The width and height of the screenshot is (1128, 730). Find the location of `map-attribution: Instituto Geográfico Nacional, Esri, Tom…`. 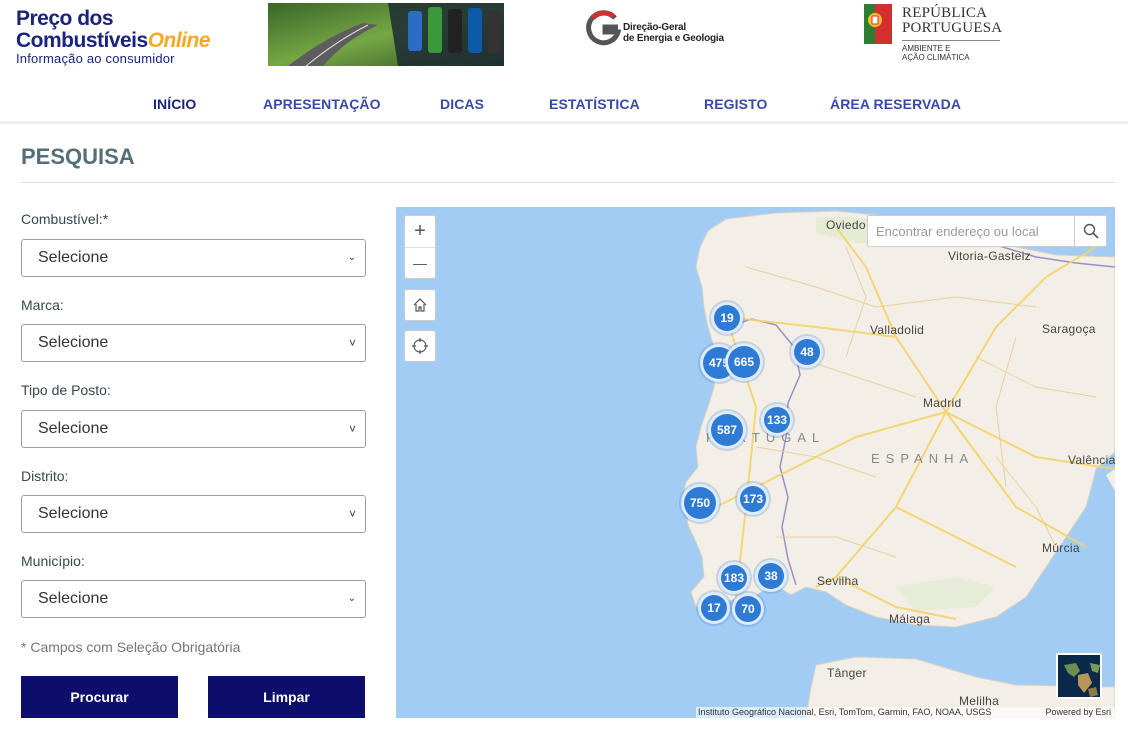

map-attribution: Instituto Geográfico Nacional, Esri, Tom… is located at coordinates (905, 712).